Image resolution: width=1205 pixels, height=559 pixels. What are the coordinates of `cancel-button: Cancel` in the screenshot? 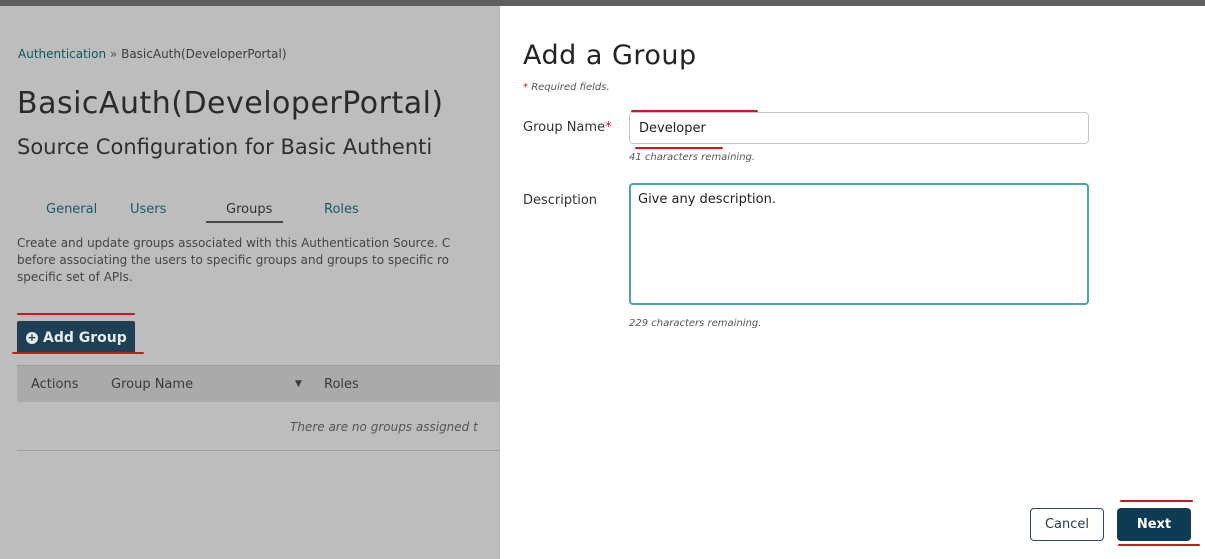 It's located at (1067, 524).